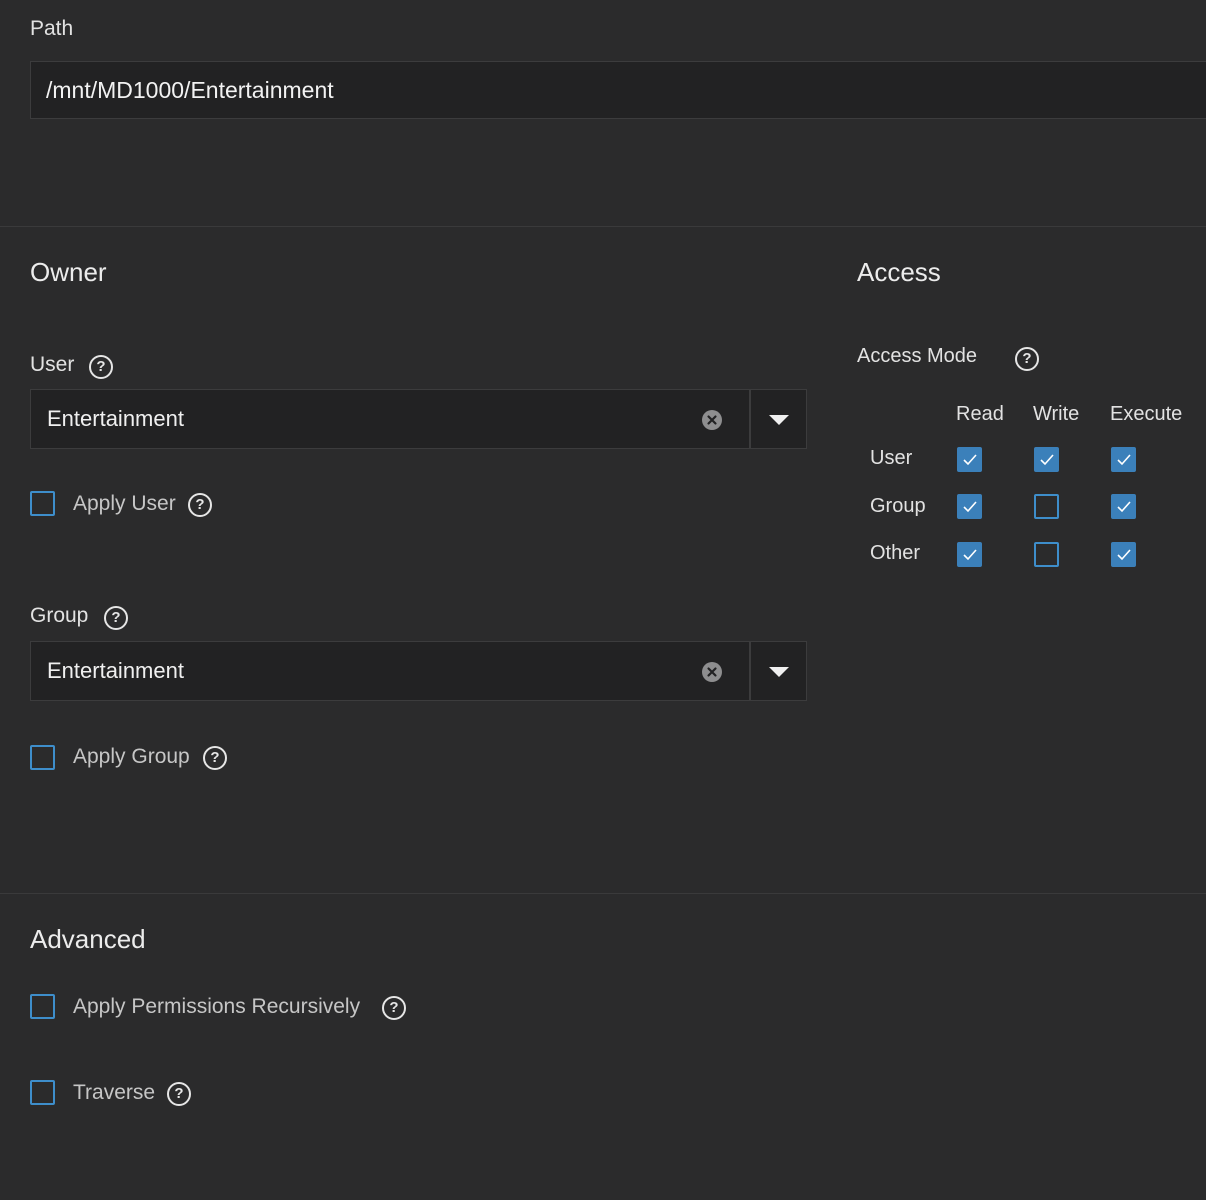  What do you see at coordinates (618, 90) in the screenshot?
I see `path-input: /mnt/MD1000/Entertainment` at bounding box center [618, 90].